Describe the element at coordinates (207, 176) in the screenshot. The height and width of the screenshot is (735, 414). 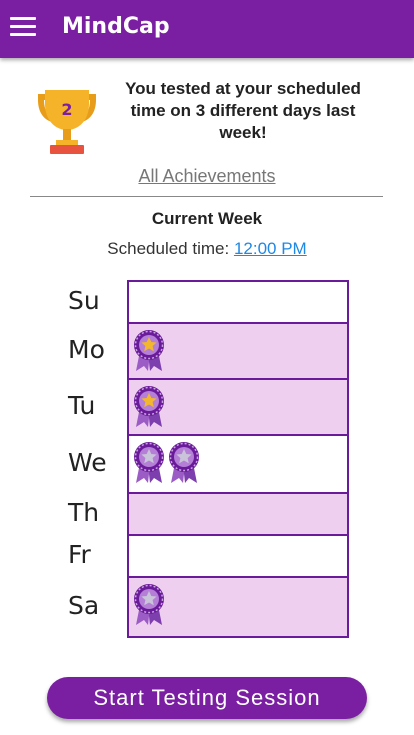
I see `all-achievements-link: All Achievements` at that location.